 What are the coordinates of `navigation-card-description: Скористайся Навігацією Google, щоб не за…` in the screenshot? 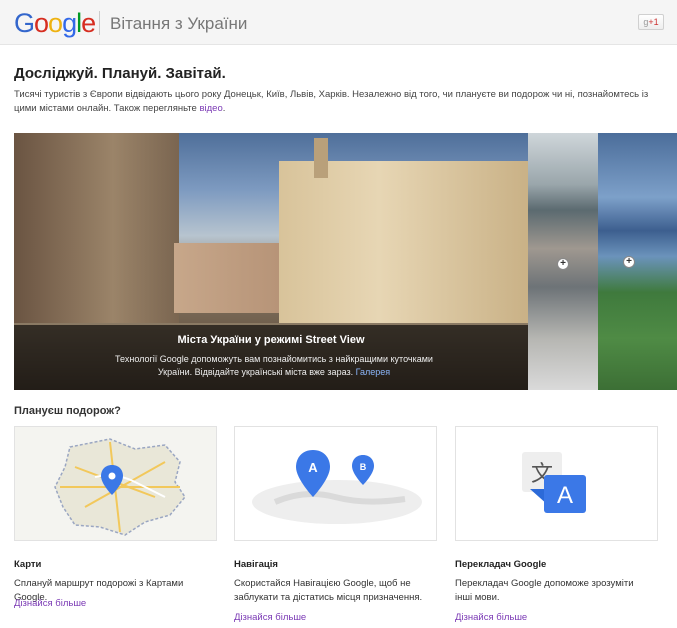 It's located at (328, 590).